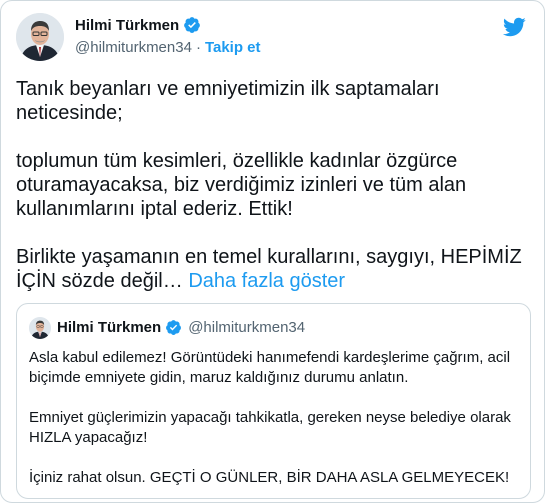 This screenshot has width=545, height=503. What do you see at coordinates (514, 27) in the screenshot?
I see `twitter-bird-icon` at bounding box center [514, 27].